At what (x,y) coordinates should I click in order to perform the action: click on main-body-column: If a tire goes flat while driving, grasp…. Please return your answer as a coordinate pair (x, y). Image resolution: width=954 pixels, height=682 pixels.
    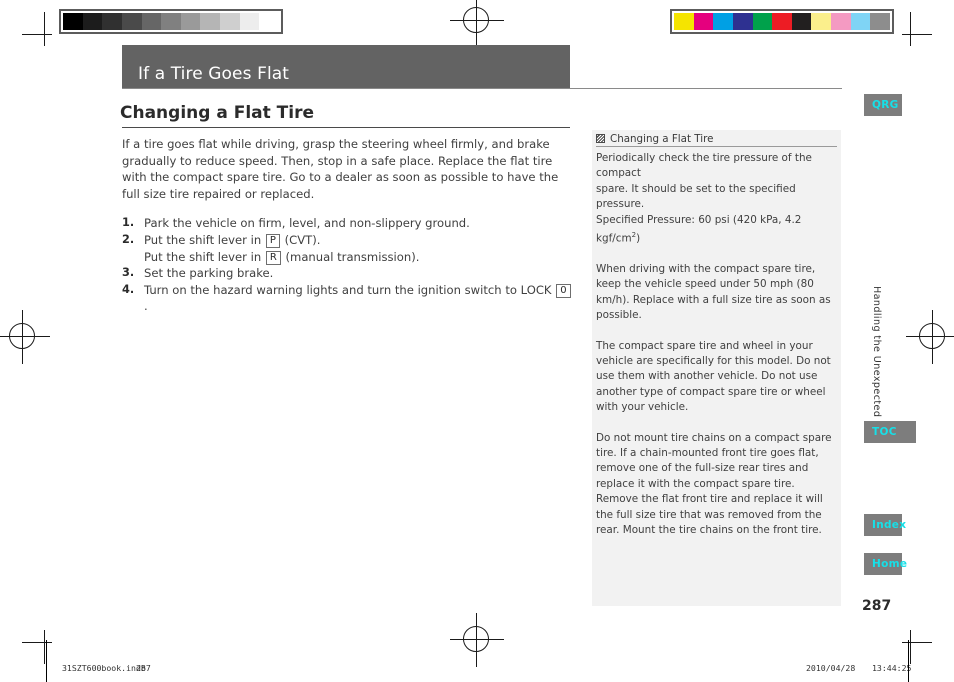
    Looking at the image, I should click on (347, 225).